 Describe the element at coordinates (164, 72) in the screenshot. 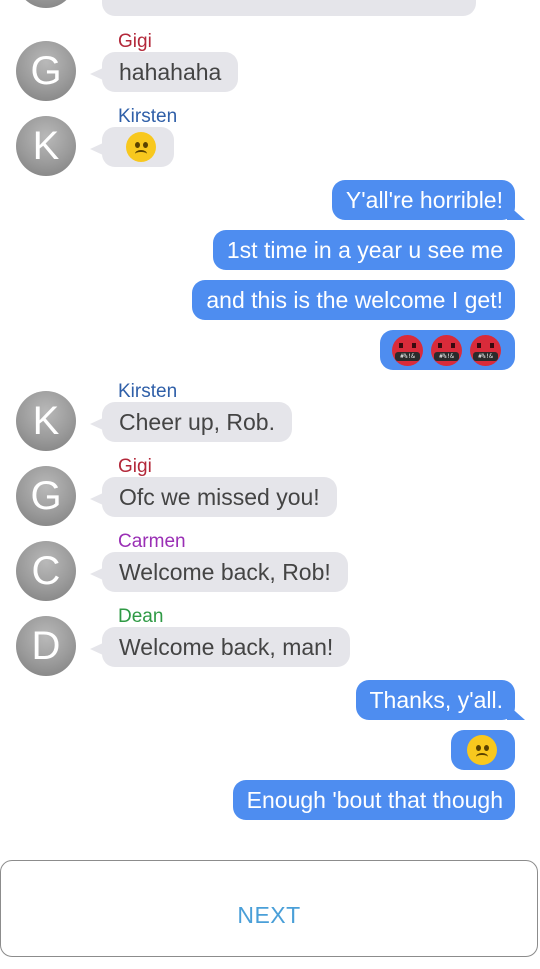

I see `message-bubble: hahahaha` at that location.